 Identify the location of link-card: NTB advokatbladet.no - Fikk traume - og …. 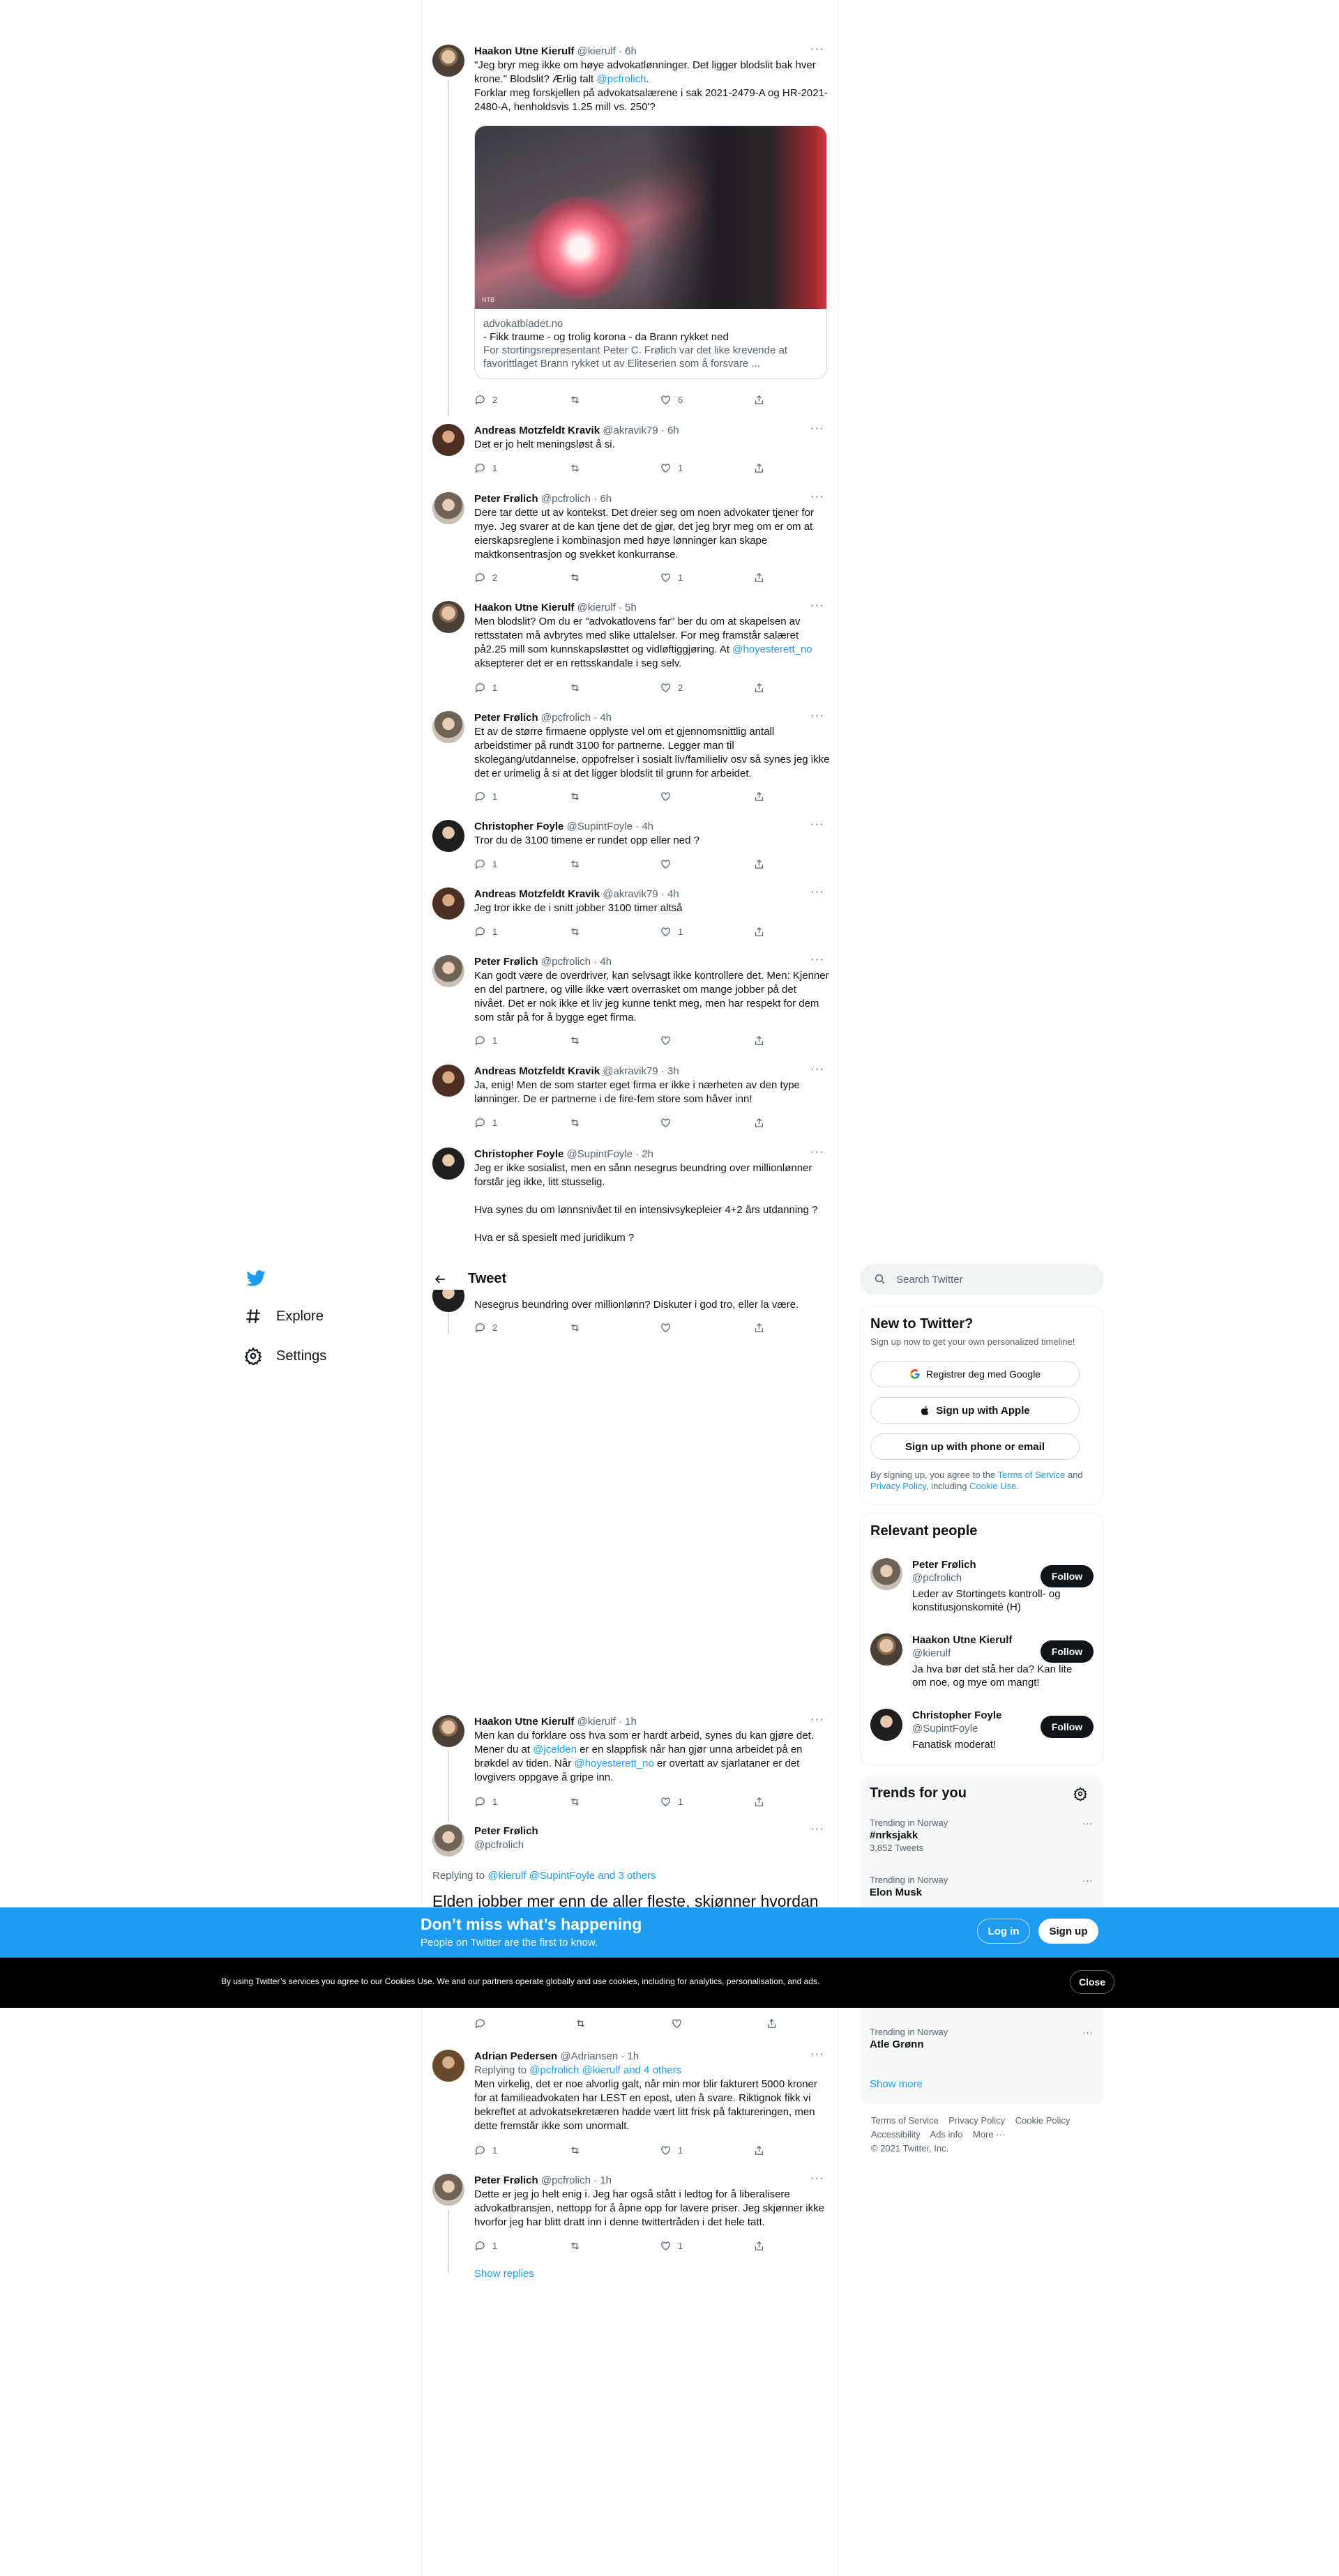
(650, 252).